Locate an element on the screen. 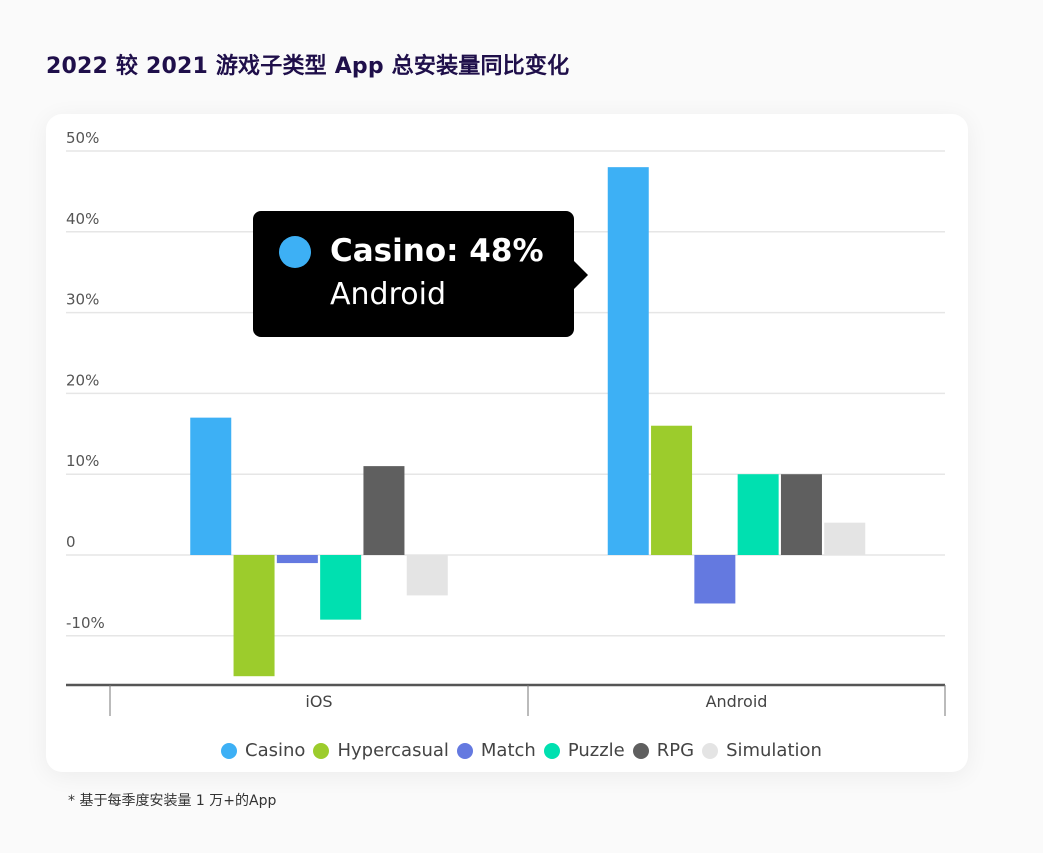  y-tick-label: -10% is located at coordinates (85, 623).